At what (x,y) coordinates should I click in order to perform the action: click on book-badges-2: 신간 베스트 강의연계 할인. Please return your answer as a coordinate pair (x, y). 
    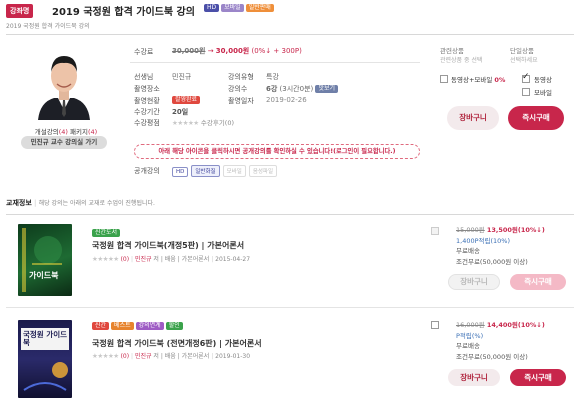
    Looking at the image, I should click on (138, 326).